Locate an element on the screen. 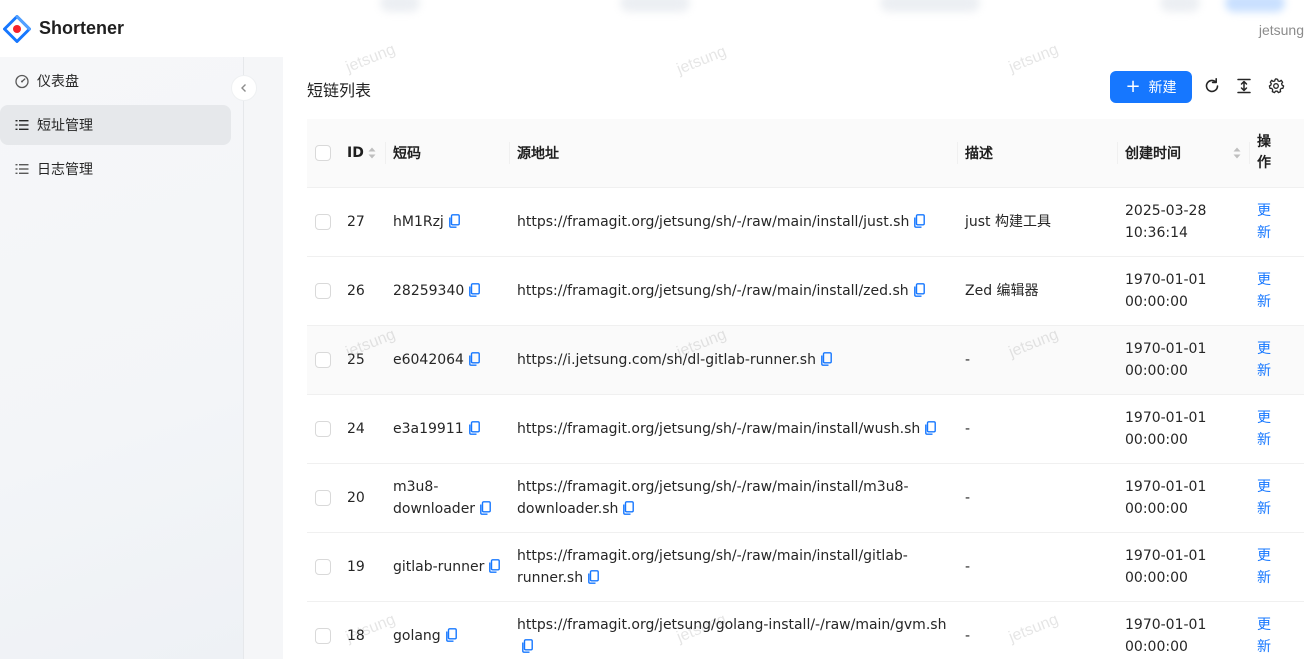 This screenshot has height=659, width=1304. new-button: + 新建 is located at coordinates (1151, 87).